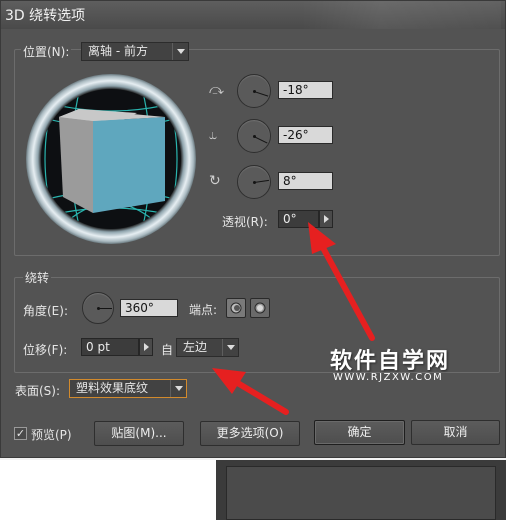 Image resolution: width=506 pixels, height=520 pixels. I want to click on preview-label: 预览(P), so click(51, 435).